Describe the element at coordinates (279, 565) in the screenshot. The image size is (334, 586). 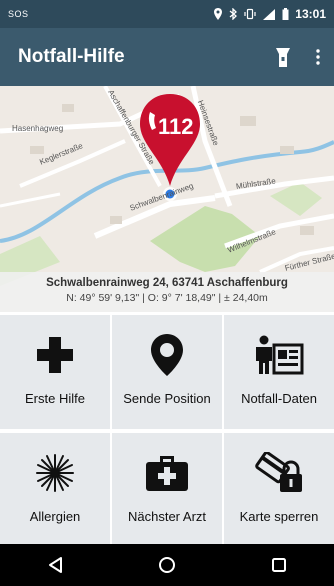
I see `recents-icon` at that location.